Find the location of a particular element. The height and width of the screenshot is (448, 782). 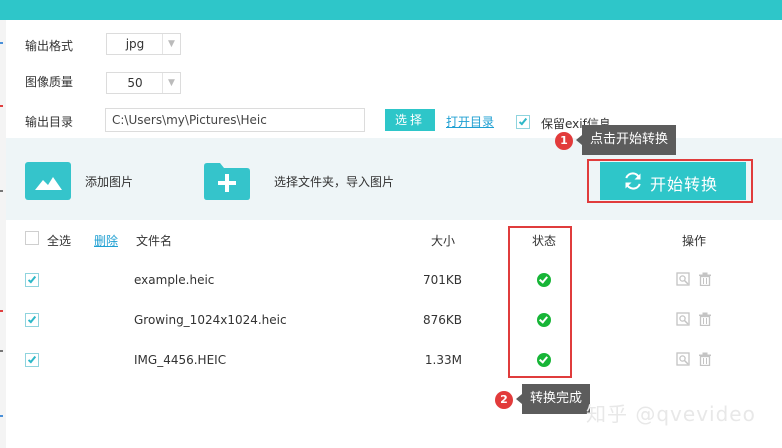

image-quality-select: 50 ▼ is located at coordinates (143, 83).